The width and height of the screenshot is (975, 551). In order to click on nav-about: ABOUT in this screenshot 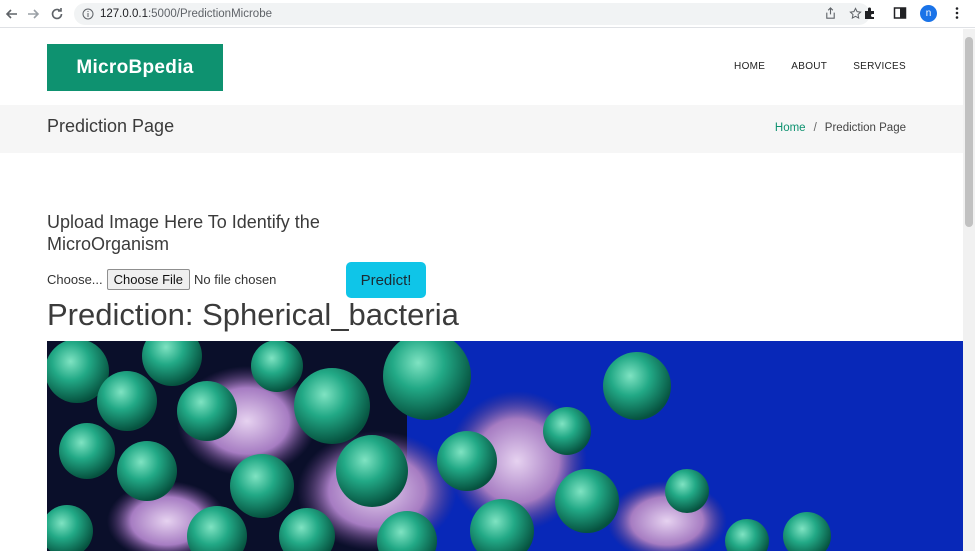, I will do `click(809, 66)`.